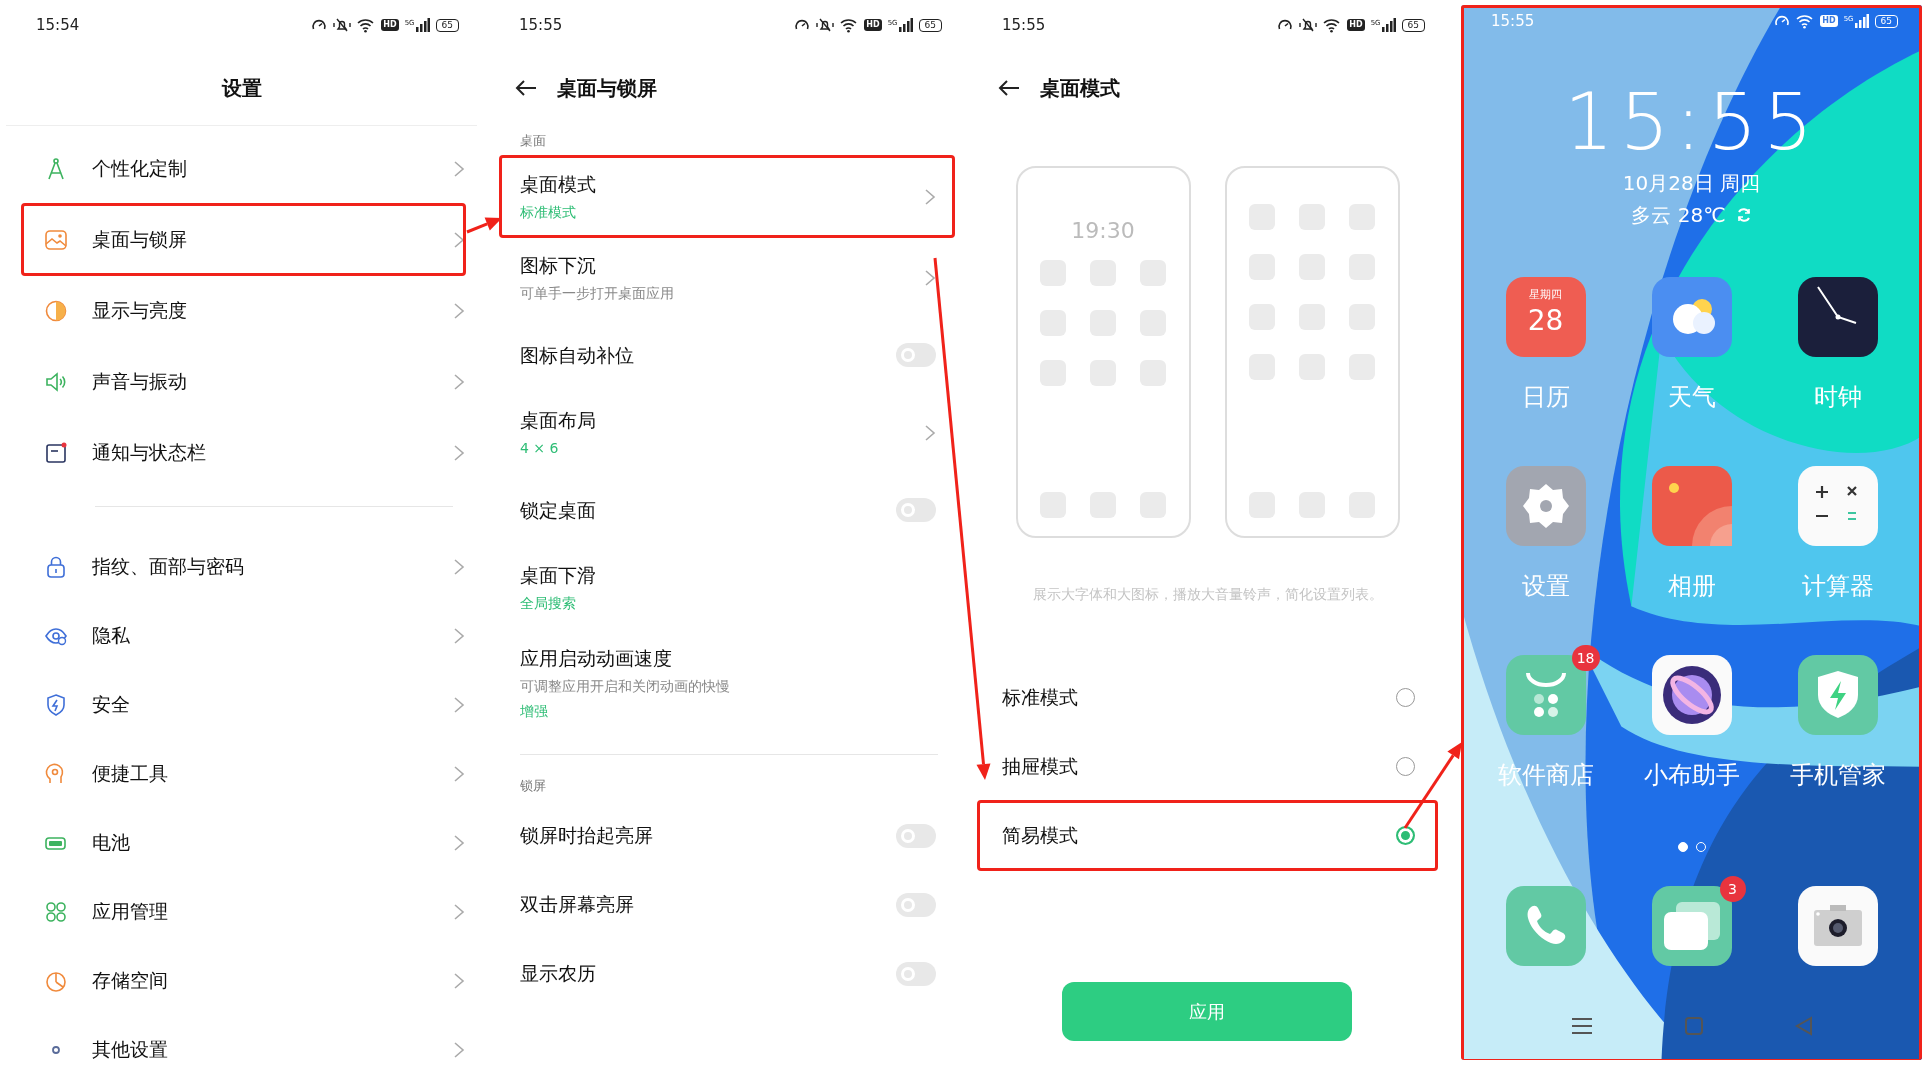 The image size is (1932, 1067). What do you see at coordinates (243, 773) in the screenshot?
I see `settings-item: 便捷工具` at bounding box center [243, 773].